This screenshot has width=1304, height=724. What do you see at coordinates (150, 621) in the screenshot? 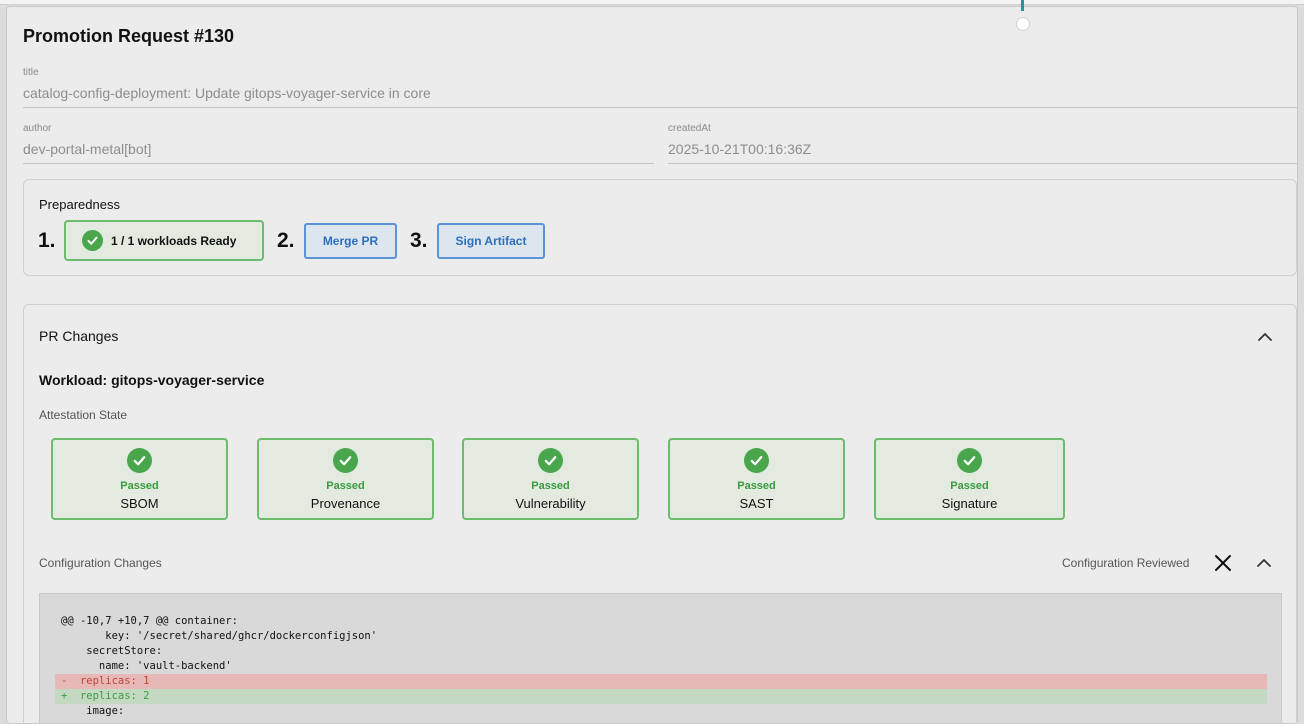
I see `diff-line: @@ -10,7 +10,7 @@ container:` at bounding box center [150, 621].